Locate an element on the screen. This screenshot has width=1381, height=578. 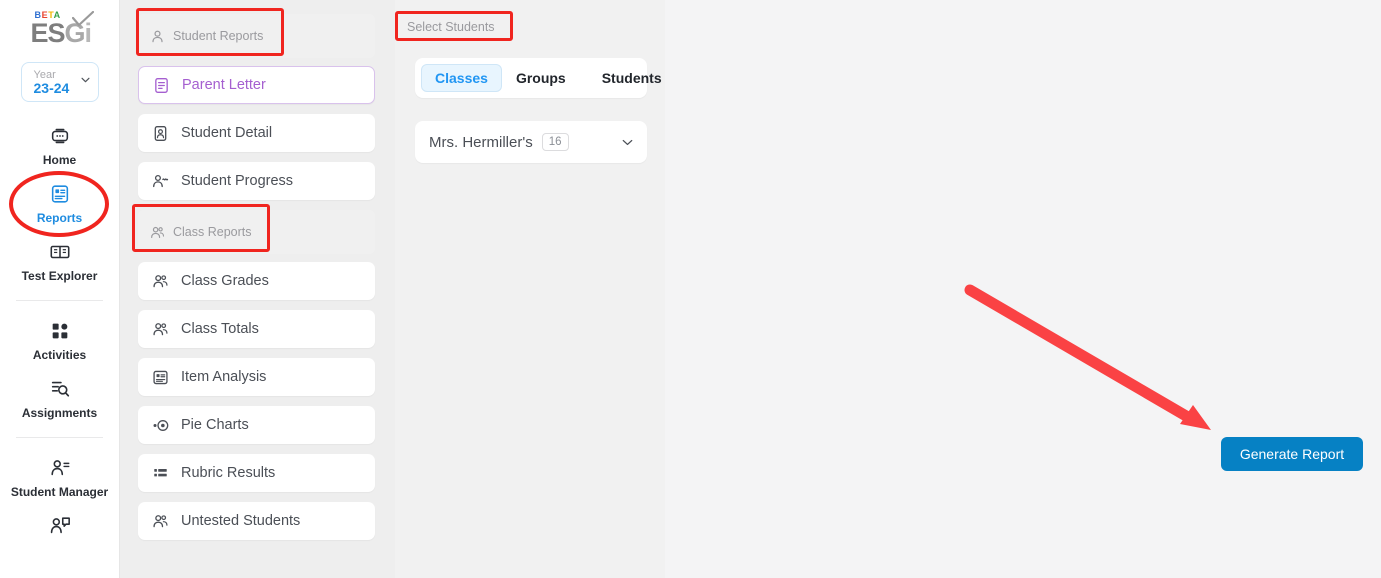
report-item-item-analysis: Item Analysis is located at coordinates (256, 377).